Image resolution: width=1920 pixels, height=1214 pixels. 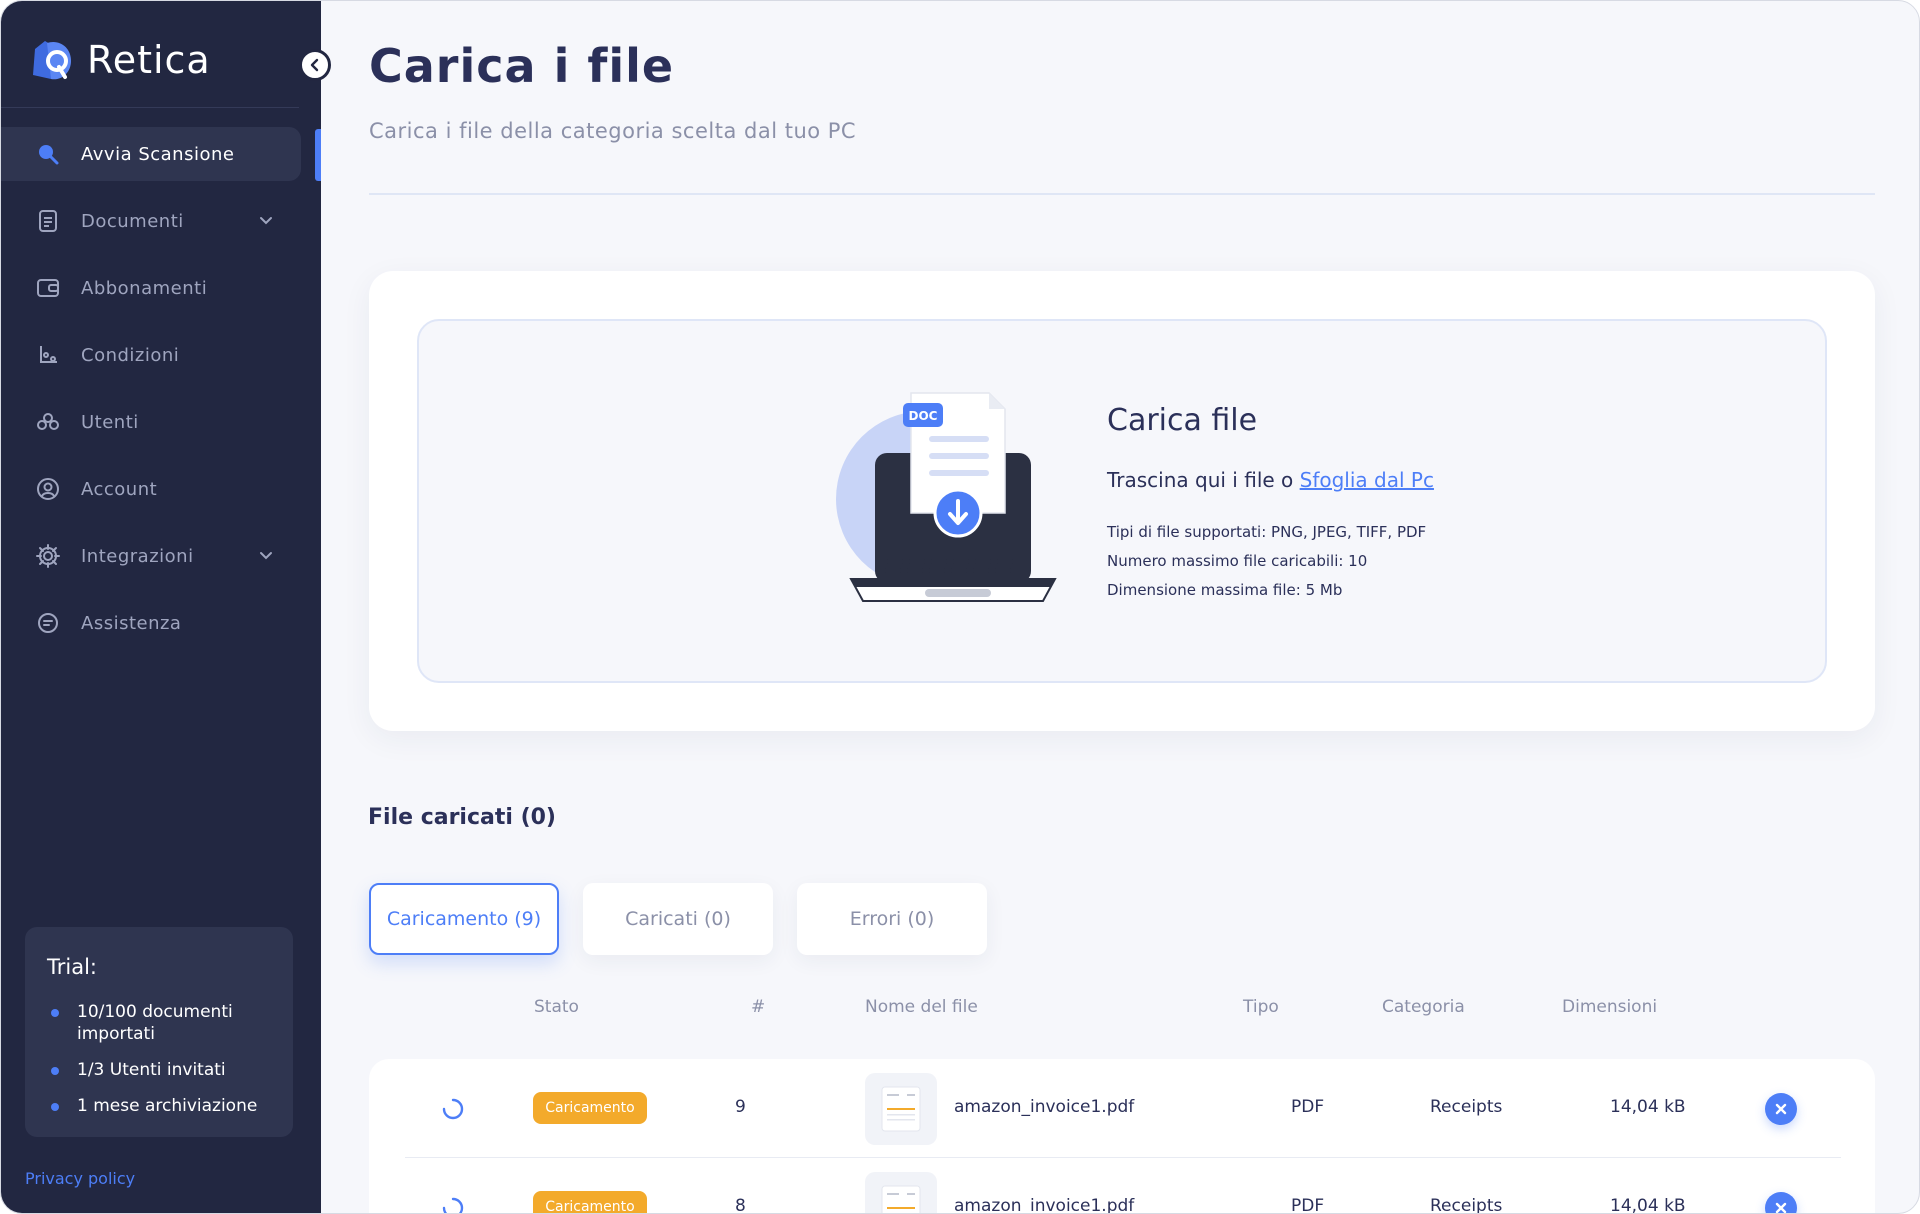 What do you see at coordinates (1182, 420) in the screenshot?
I see `upload-title: Carica file` at bounding box center [1182, 420].